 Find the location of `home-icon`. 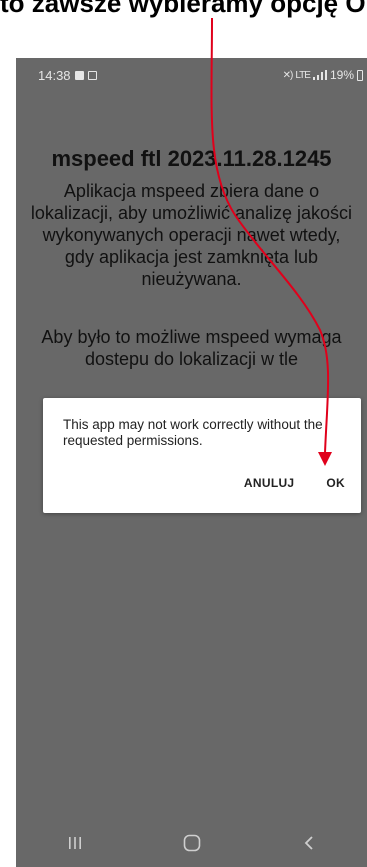

home-icon is located at coordinates (191, 843).